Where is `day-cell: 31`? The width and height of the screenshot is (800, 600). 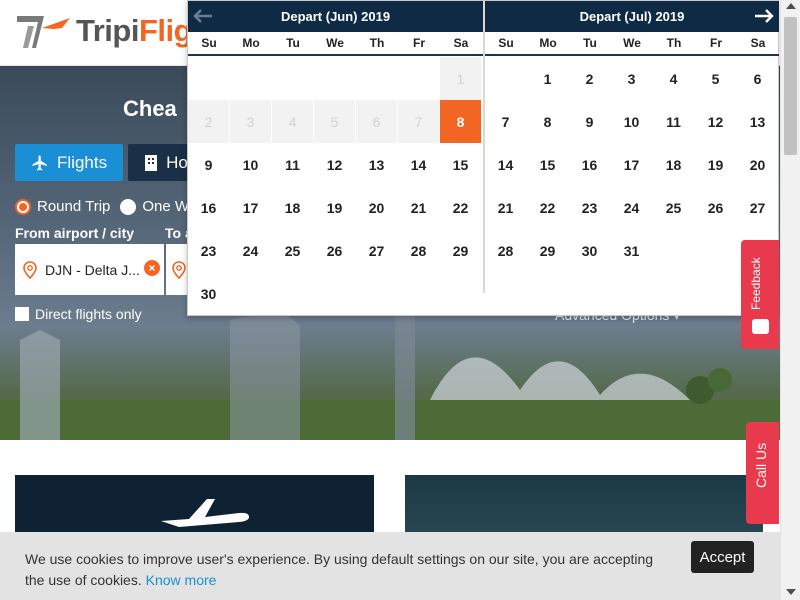 day-cell: 31 is located at coordinates (631, 250).